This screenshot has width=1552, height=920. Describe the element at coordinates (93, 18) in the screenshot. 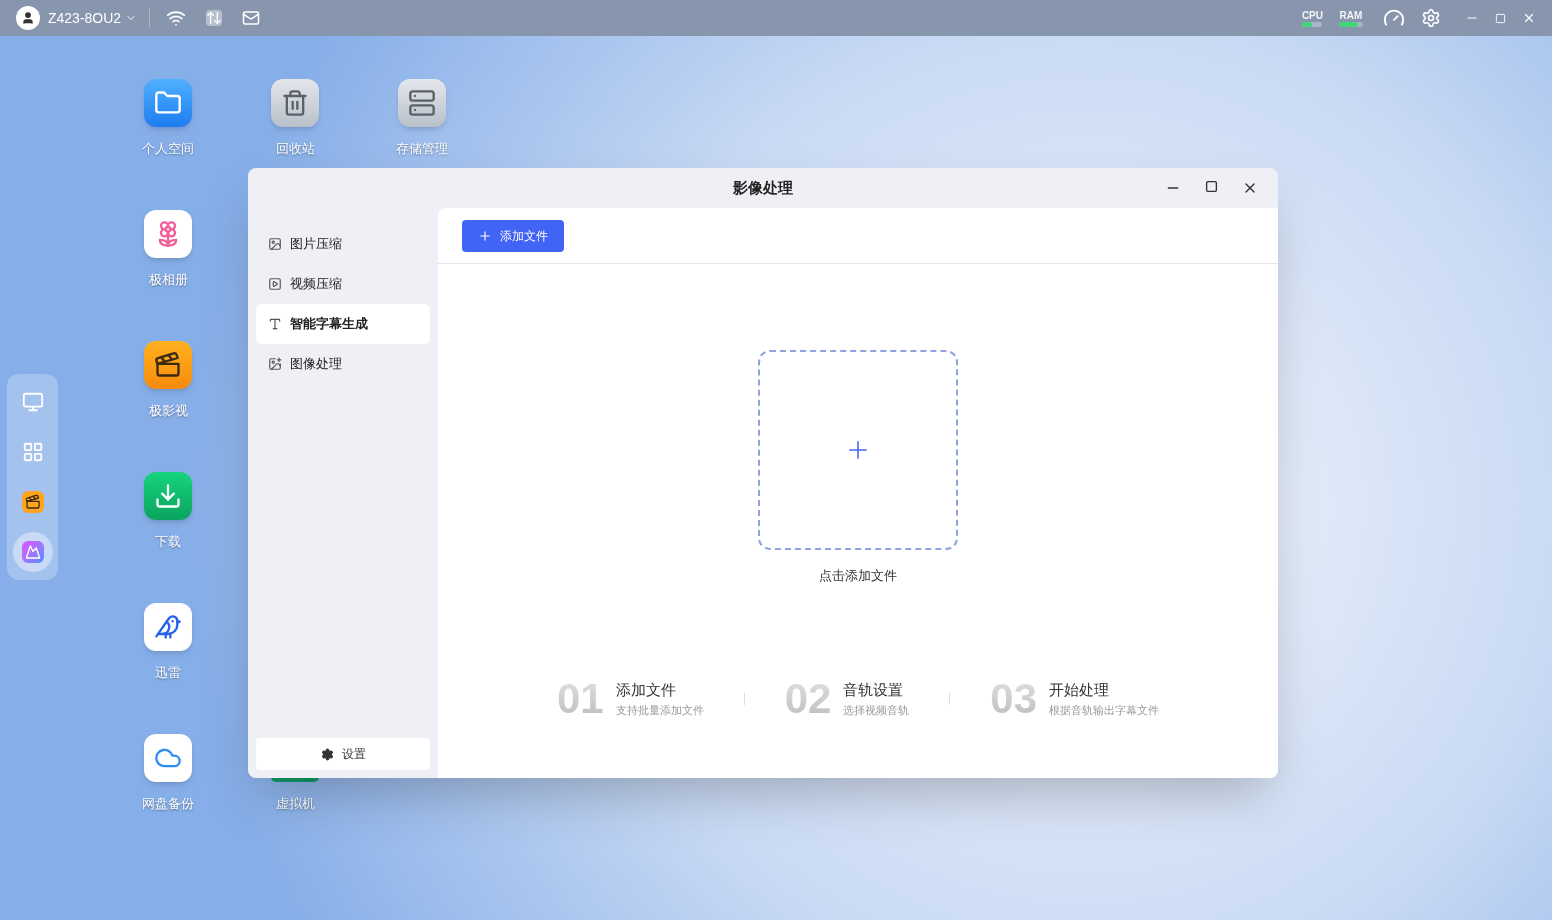

I see `device-name-dropdown: Z423-8OU2` at that location.